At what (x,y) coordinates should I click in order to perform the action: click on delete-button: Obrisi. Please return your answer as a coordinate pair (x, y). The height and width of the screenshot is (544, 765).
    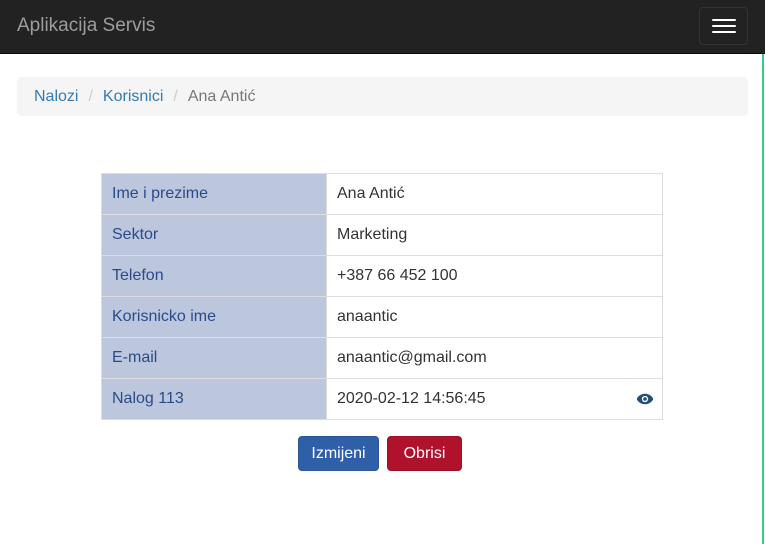
    Looking at the image, I should click on (424, 453).